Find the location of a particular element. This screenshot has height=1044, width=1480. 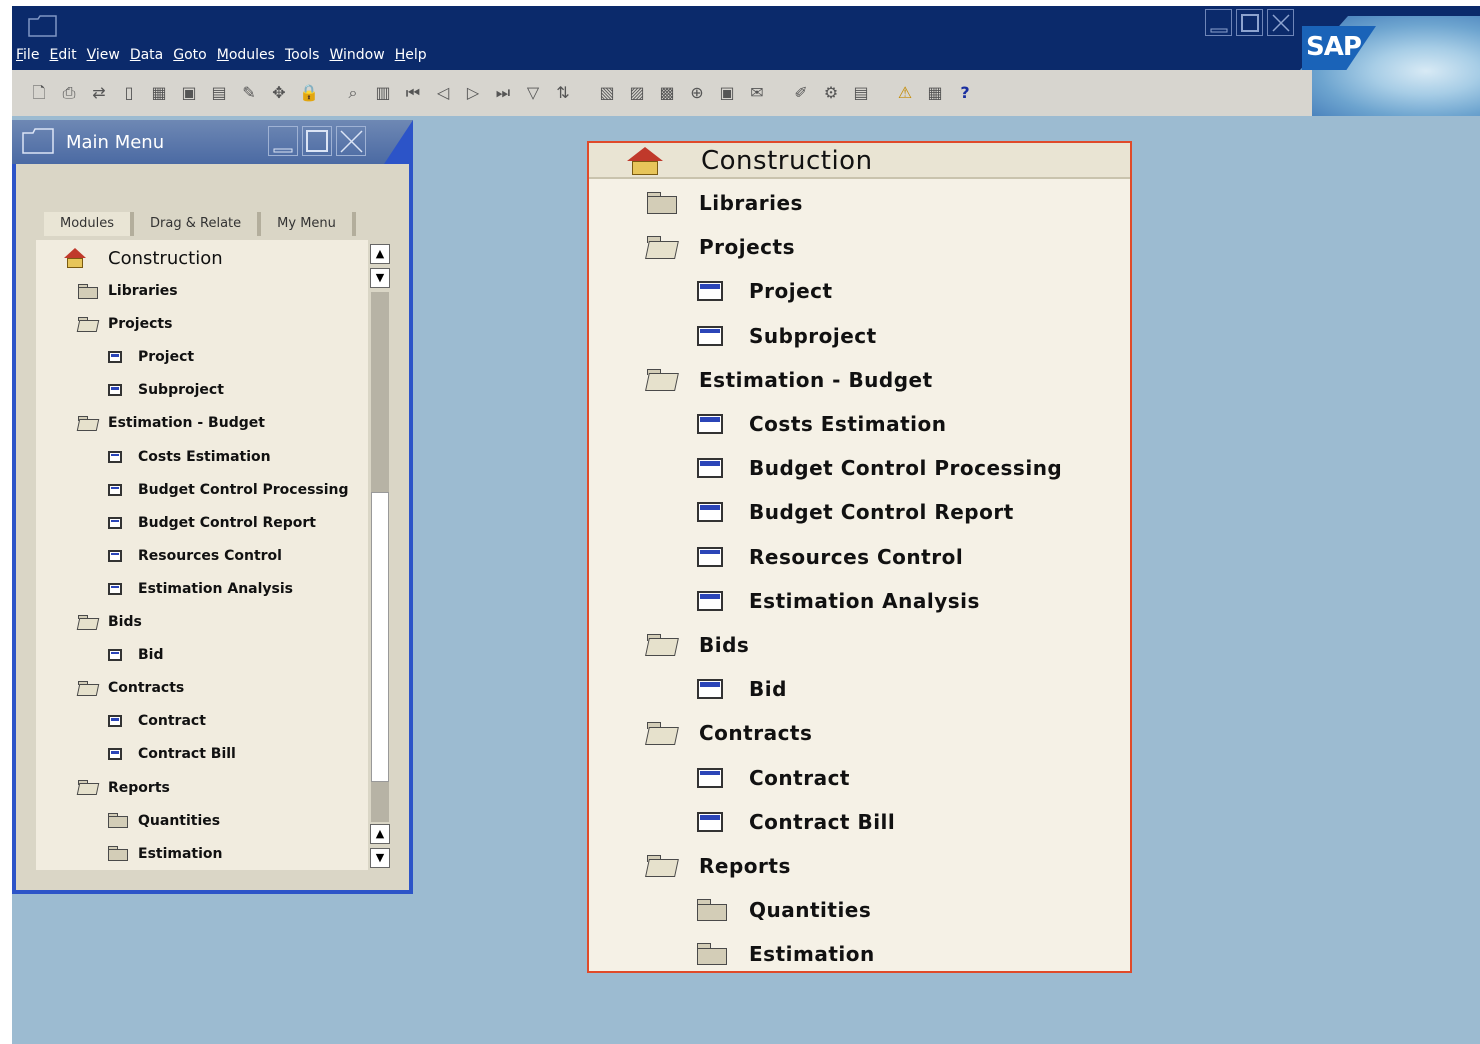

lock-icon: 🔒 is located at coordinates (309, 93).